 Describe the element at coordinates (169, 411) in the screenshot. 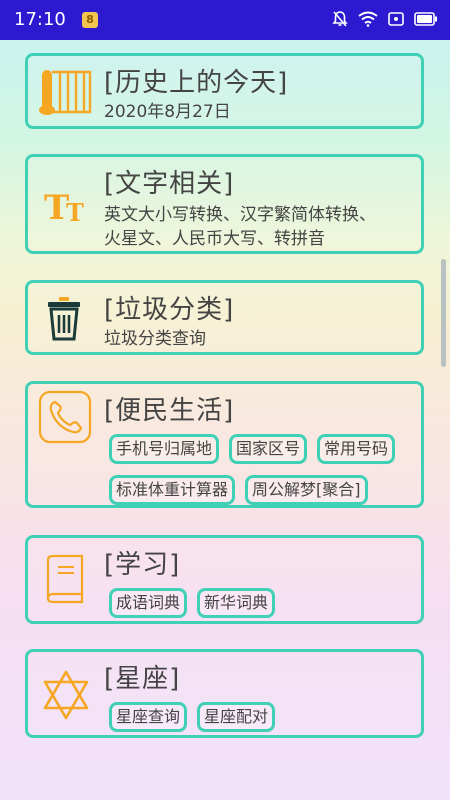

I see `card-title: [便民生活]` at that location.